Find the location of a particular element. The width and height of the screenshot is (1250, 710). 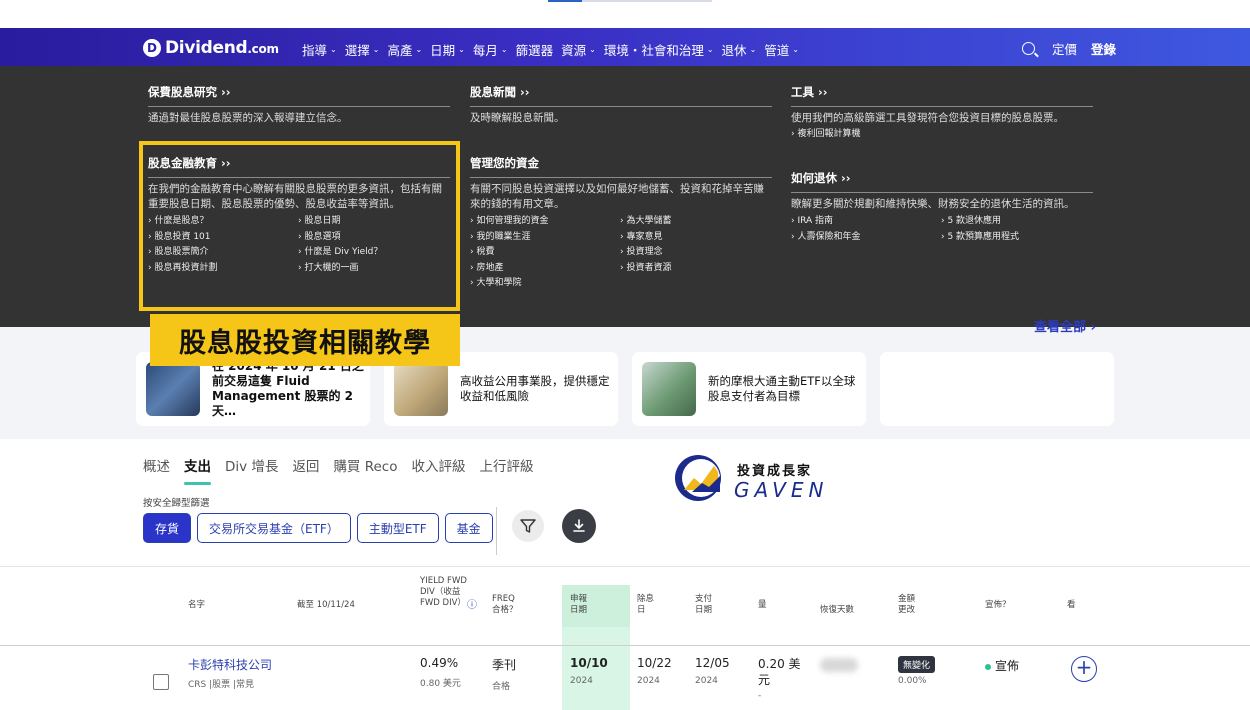

tools-title: 工具 ›› is located at coordinates (942, 95).